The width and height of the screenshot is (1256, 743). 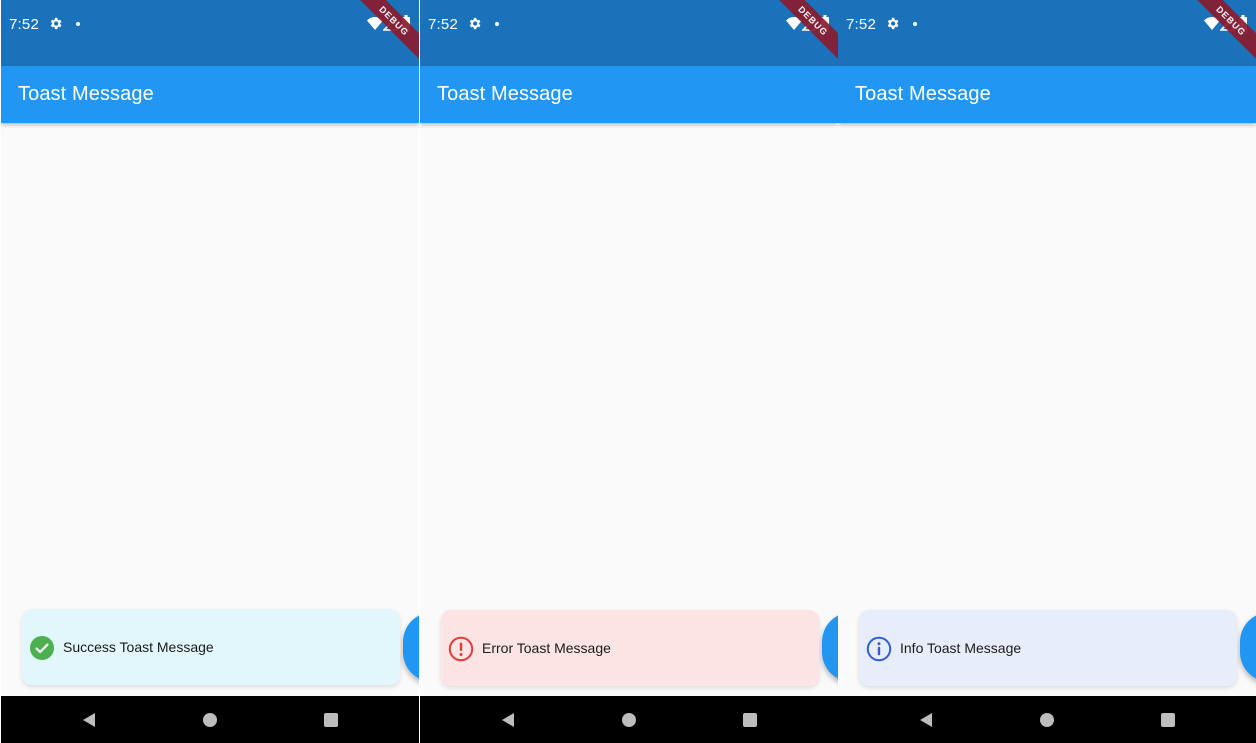 I want to click on toast-message: Info Toast Message, so click(x=961, y=648).